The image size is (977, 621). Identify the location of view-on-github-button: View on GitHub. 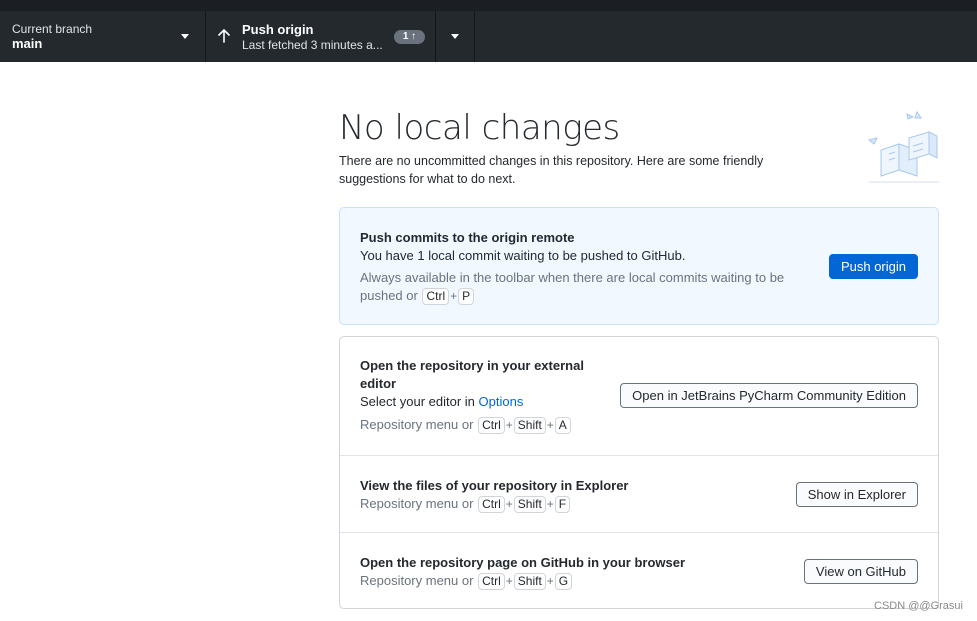
(860, 571).